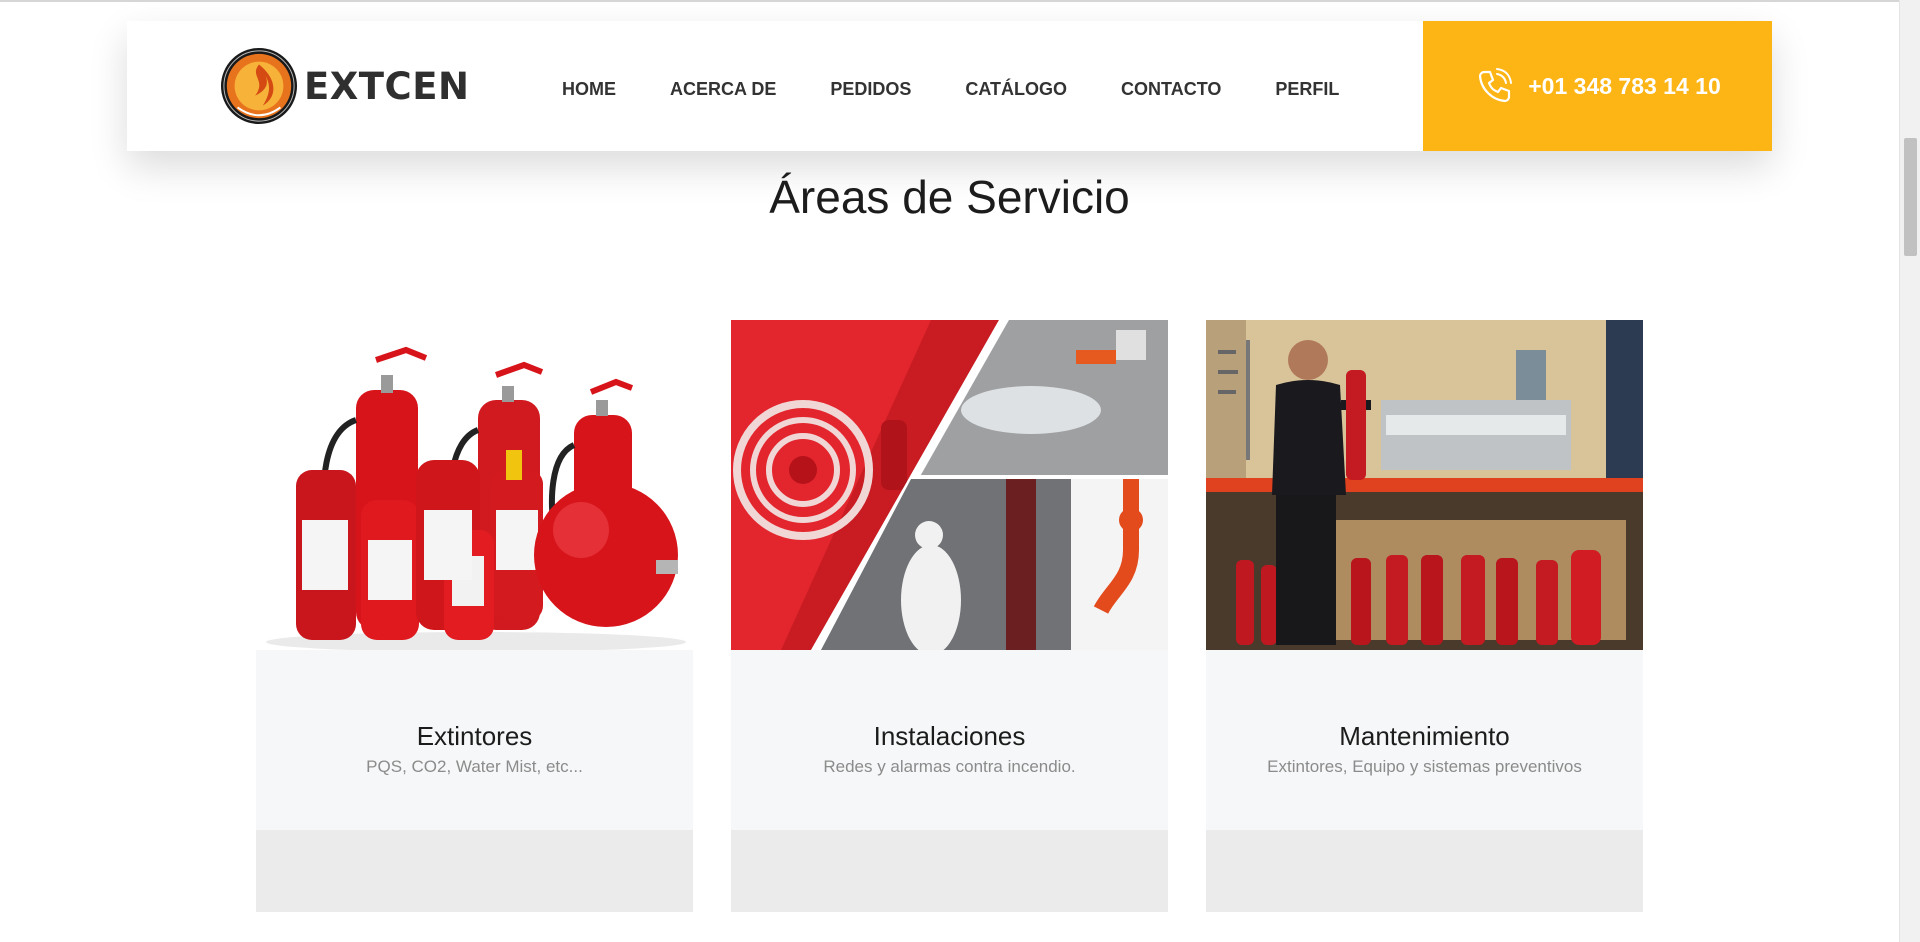 This screenshot has height=942, width=1920. Describe the element at coordinates (960, 1) in the screenshot. I see `window-top-rule` at that location.